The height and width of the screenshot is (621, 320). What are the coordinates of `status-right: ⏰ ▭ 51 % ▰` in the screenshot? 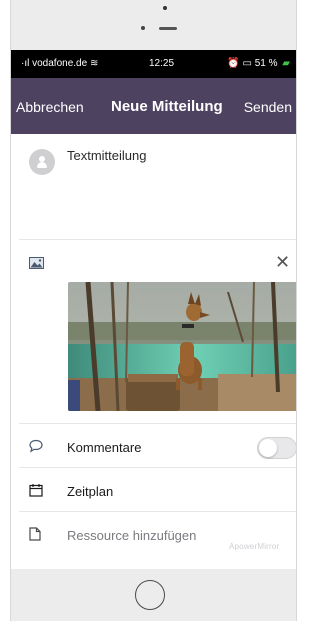 It's located at (258, 63).